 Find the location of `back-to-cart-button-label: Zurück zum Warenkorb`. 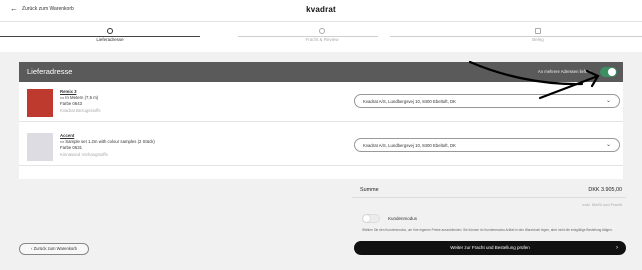

back-to-cart-button-label: Zurück zum Warenkorb is located at coordinates (55, 248).